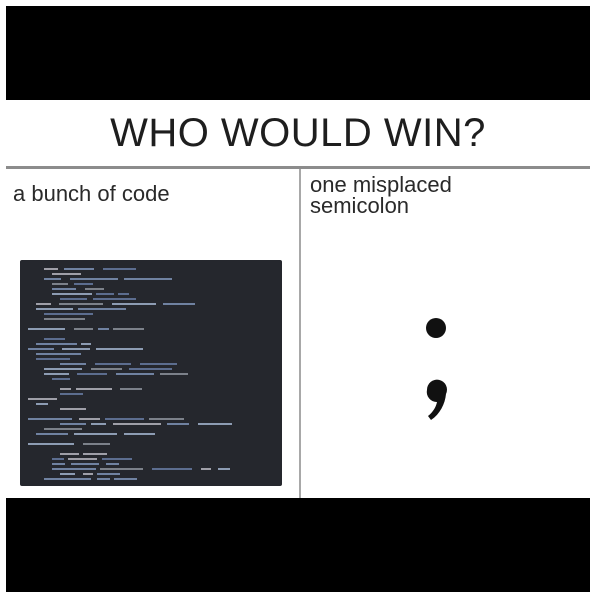 The height and width of the screenshot is (598, 596). I want to click on right-label-line-2: semicolon, so click(360, 205).